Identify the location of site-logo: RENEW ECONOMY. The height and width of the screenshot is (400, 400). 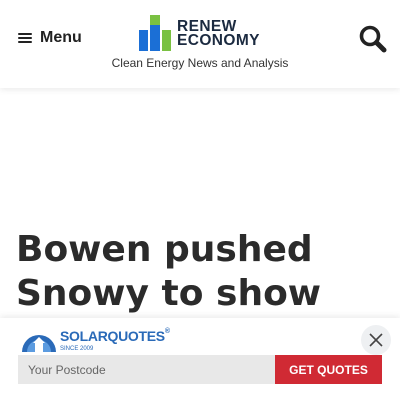
(201, 33).